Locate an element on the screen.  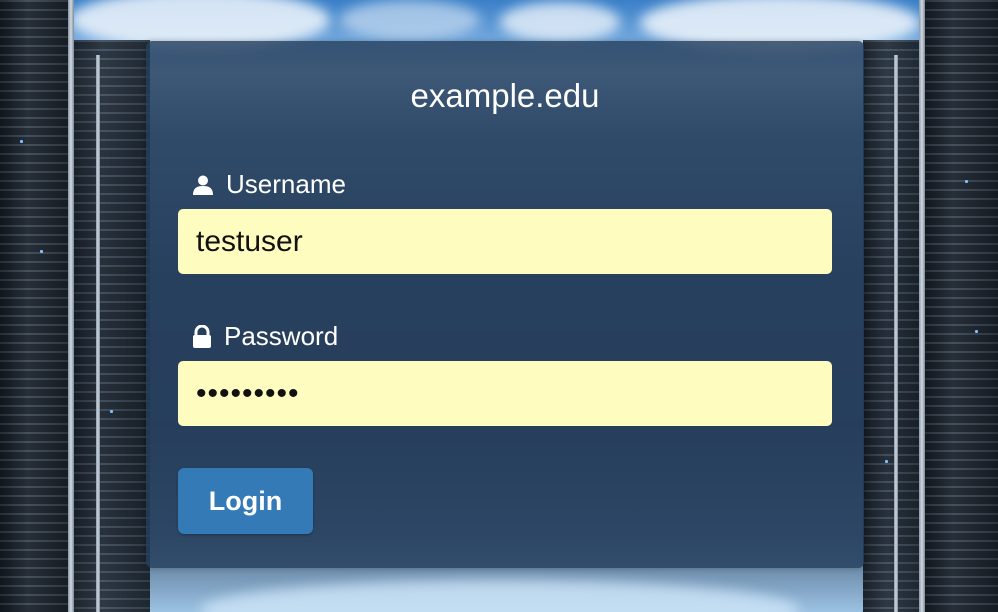
username-label-text: Username is located at coordinates (286, 184).